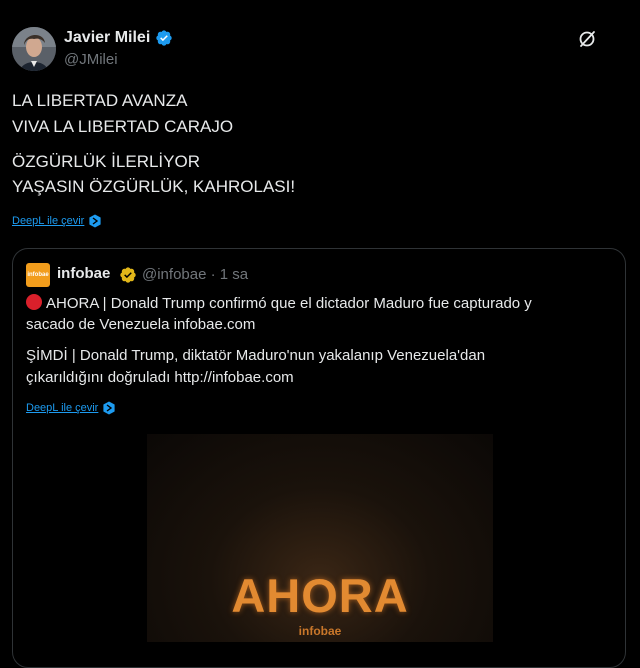 This screenshot has width=640, height=668. I want to click on quoted-logo-text: infobae, so click(38, 275).